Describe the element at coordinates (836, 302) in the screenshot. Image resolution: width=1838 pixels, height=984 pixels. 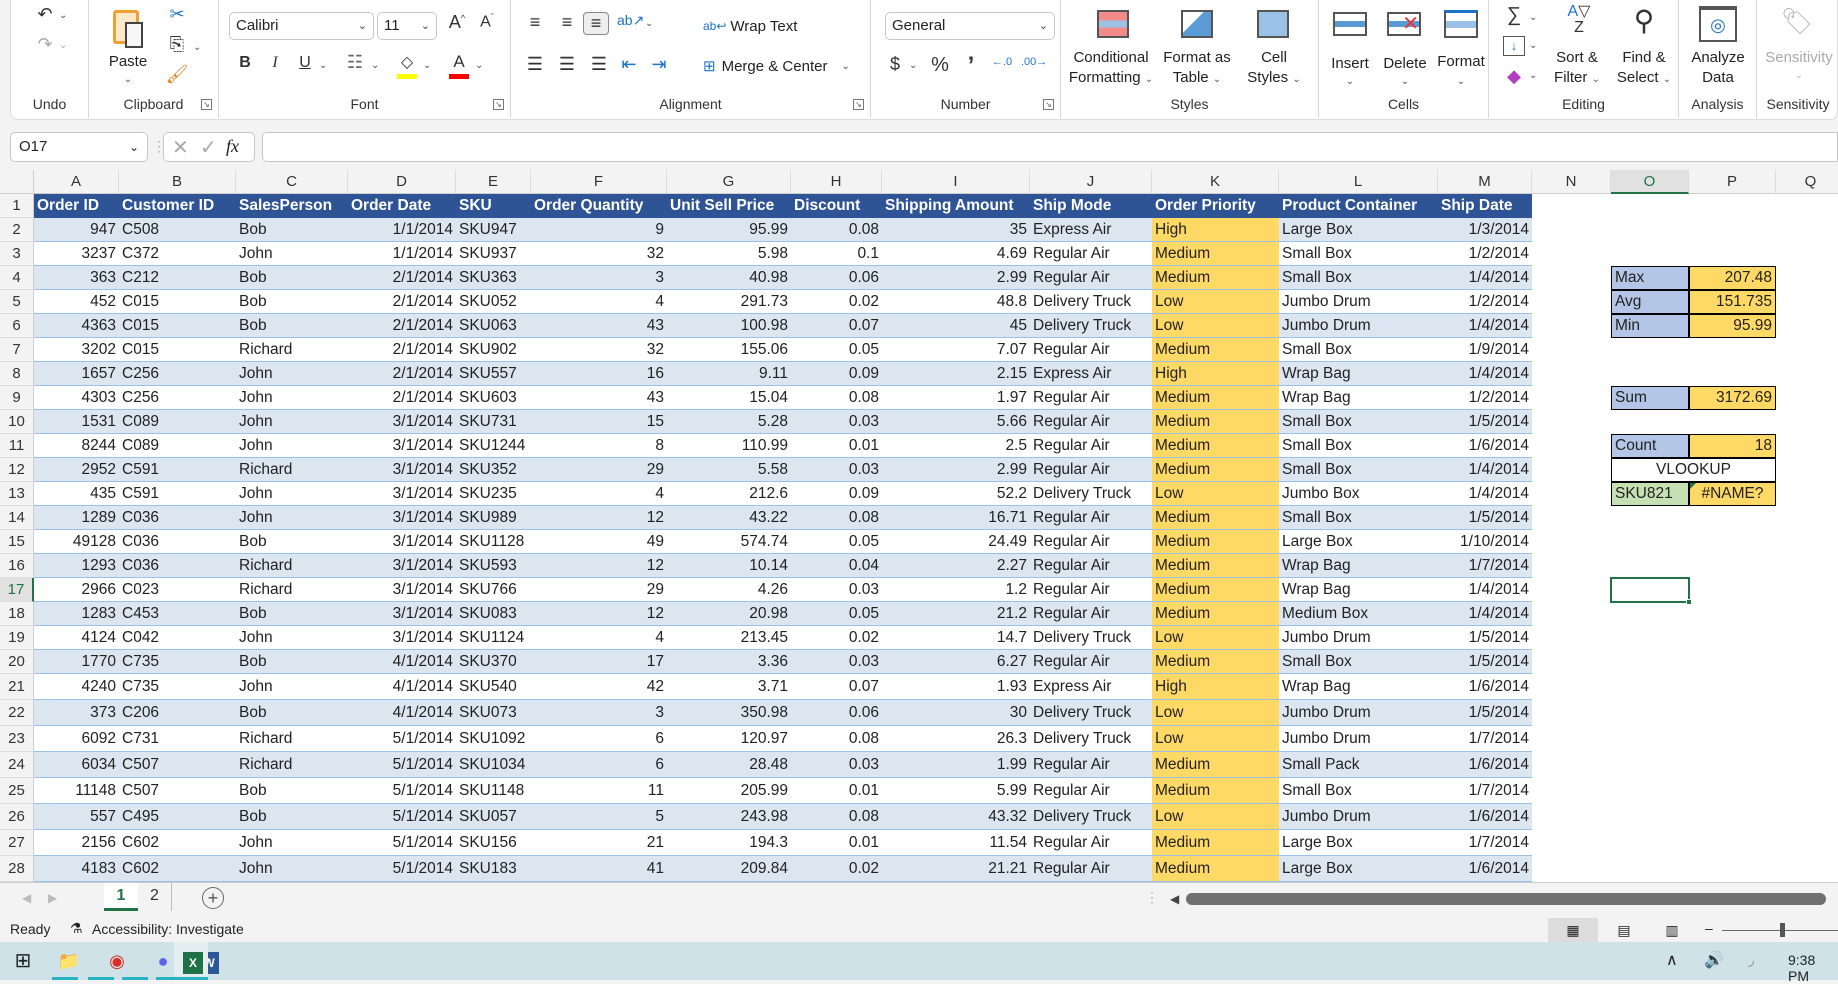
I see `table-cell: 0.02` at that location.